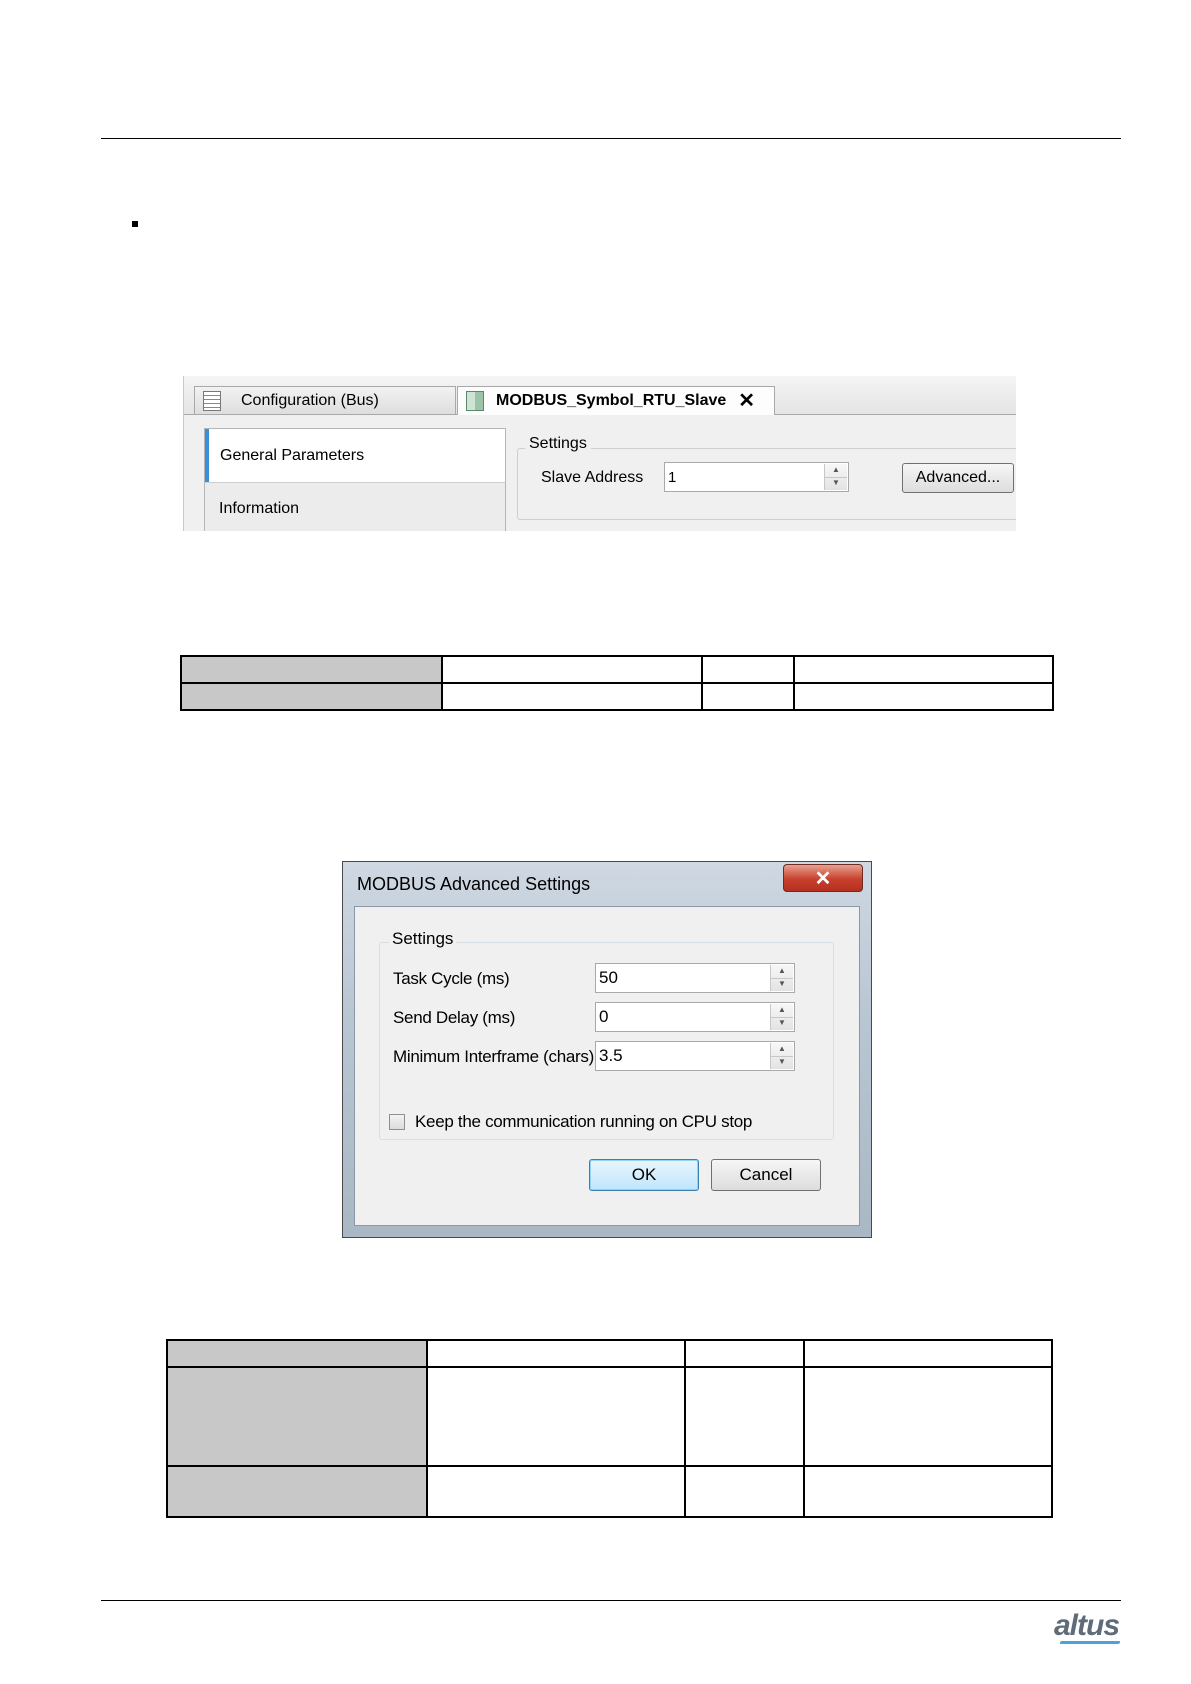 The image size is (1191, 1684). Describe the element at coordinates (756, 477) in the screenshot. I see `slave-address-input: 1 ▲ ▼` at that location.